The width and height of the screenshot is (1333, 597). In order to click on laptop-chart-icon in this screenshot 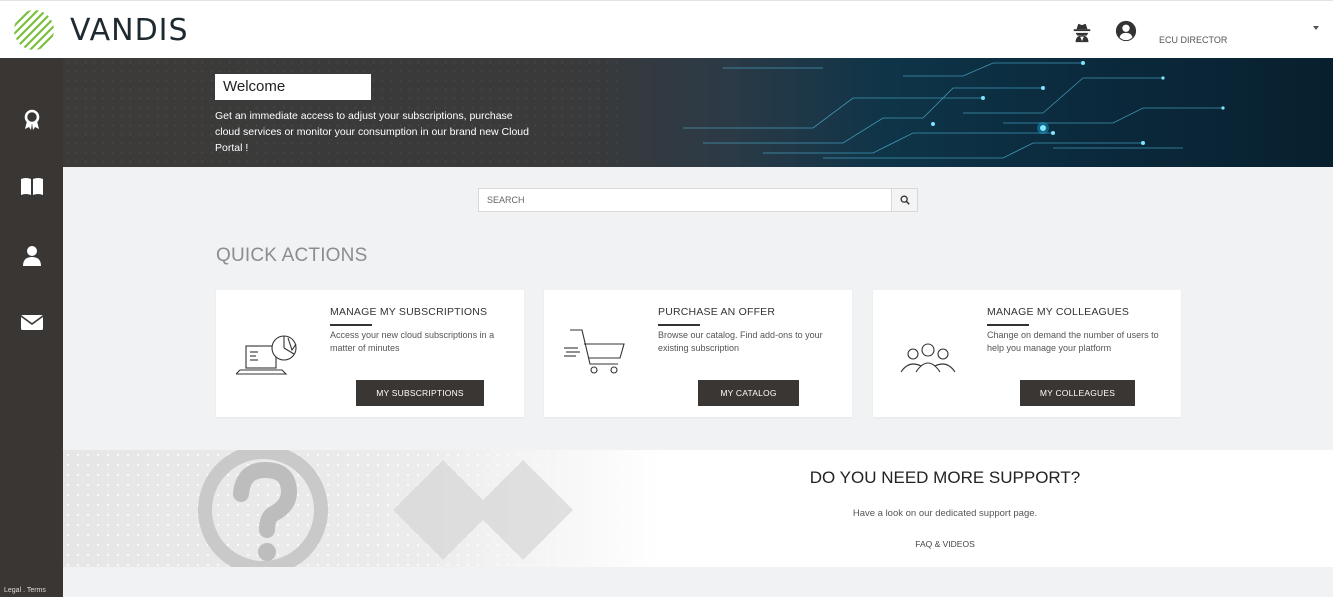, I will do `click(266, 355)`.